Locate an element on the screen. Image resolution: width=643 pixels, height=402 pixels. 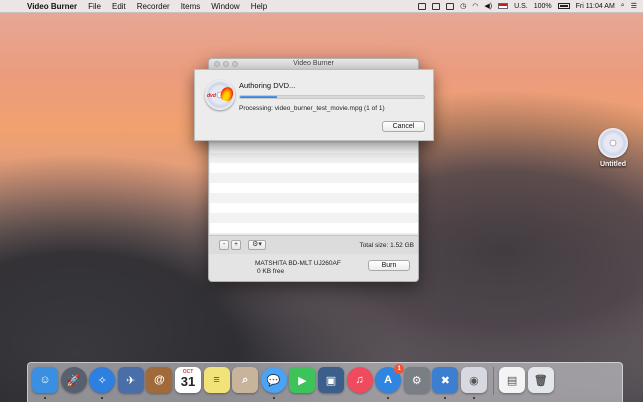
desktop-dvd: Untitled is located at coordinates (613, 148).